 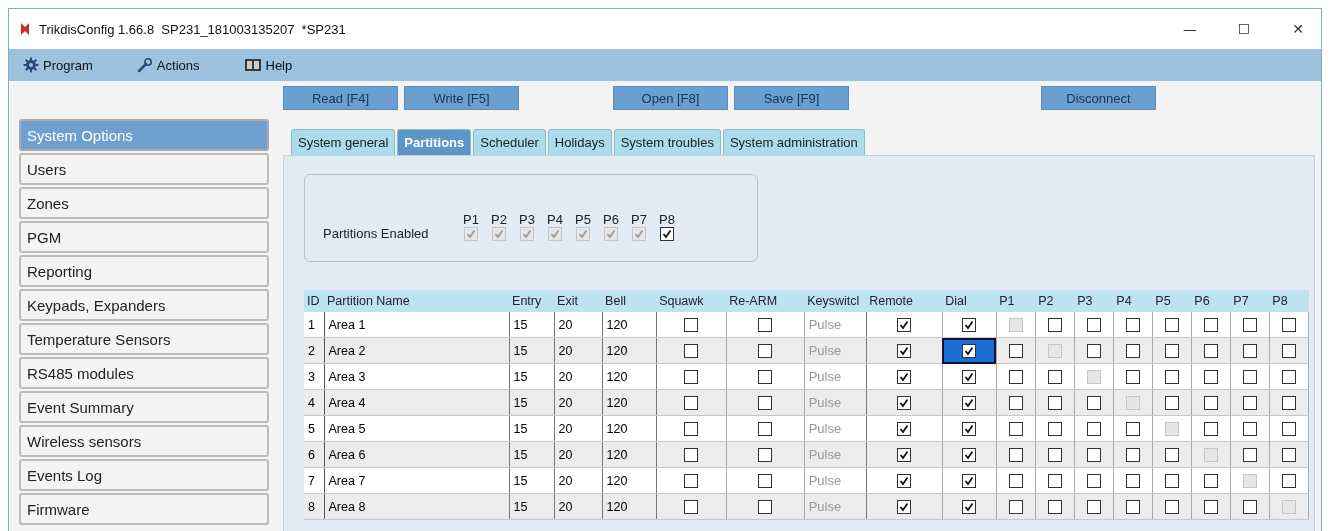 I want to click on sidebar-item: Wireless sensors, so click(x=144, y=441).